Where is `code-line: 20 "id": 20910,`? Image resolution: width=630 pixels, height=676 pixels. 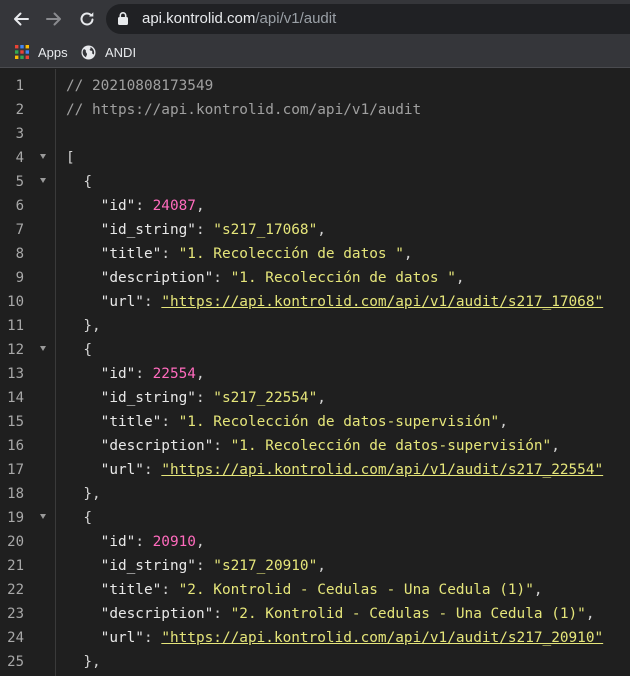
code-line: 20 "id": 20910, is located at coordinates (315, 542).